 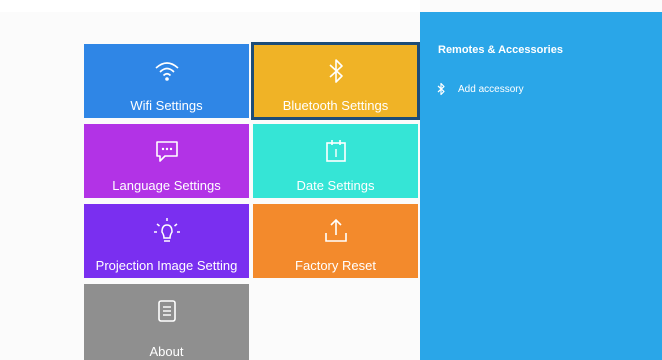 I want to click on date-settings-label: Date Settings, so click(x=335, y=185).